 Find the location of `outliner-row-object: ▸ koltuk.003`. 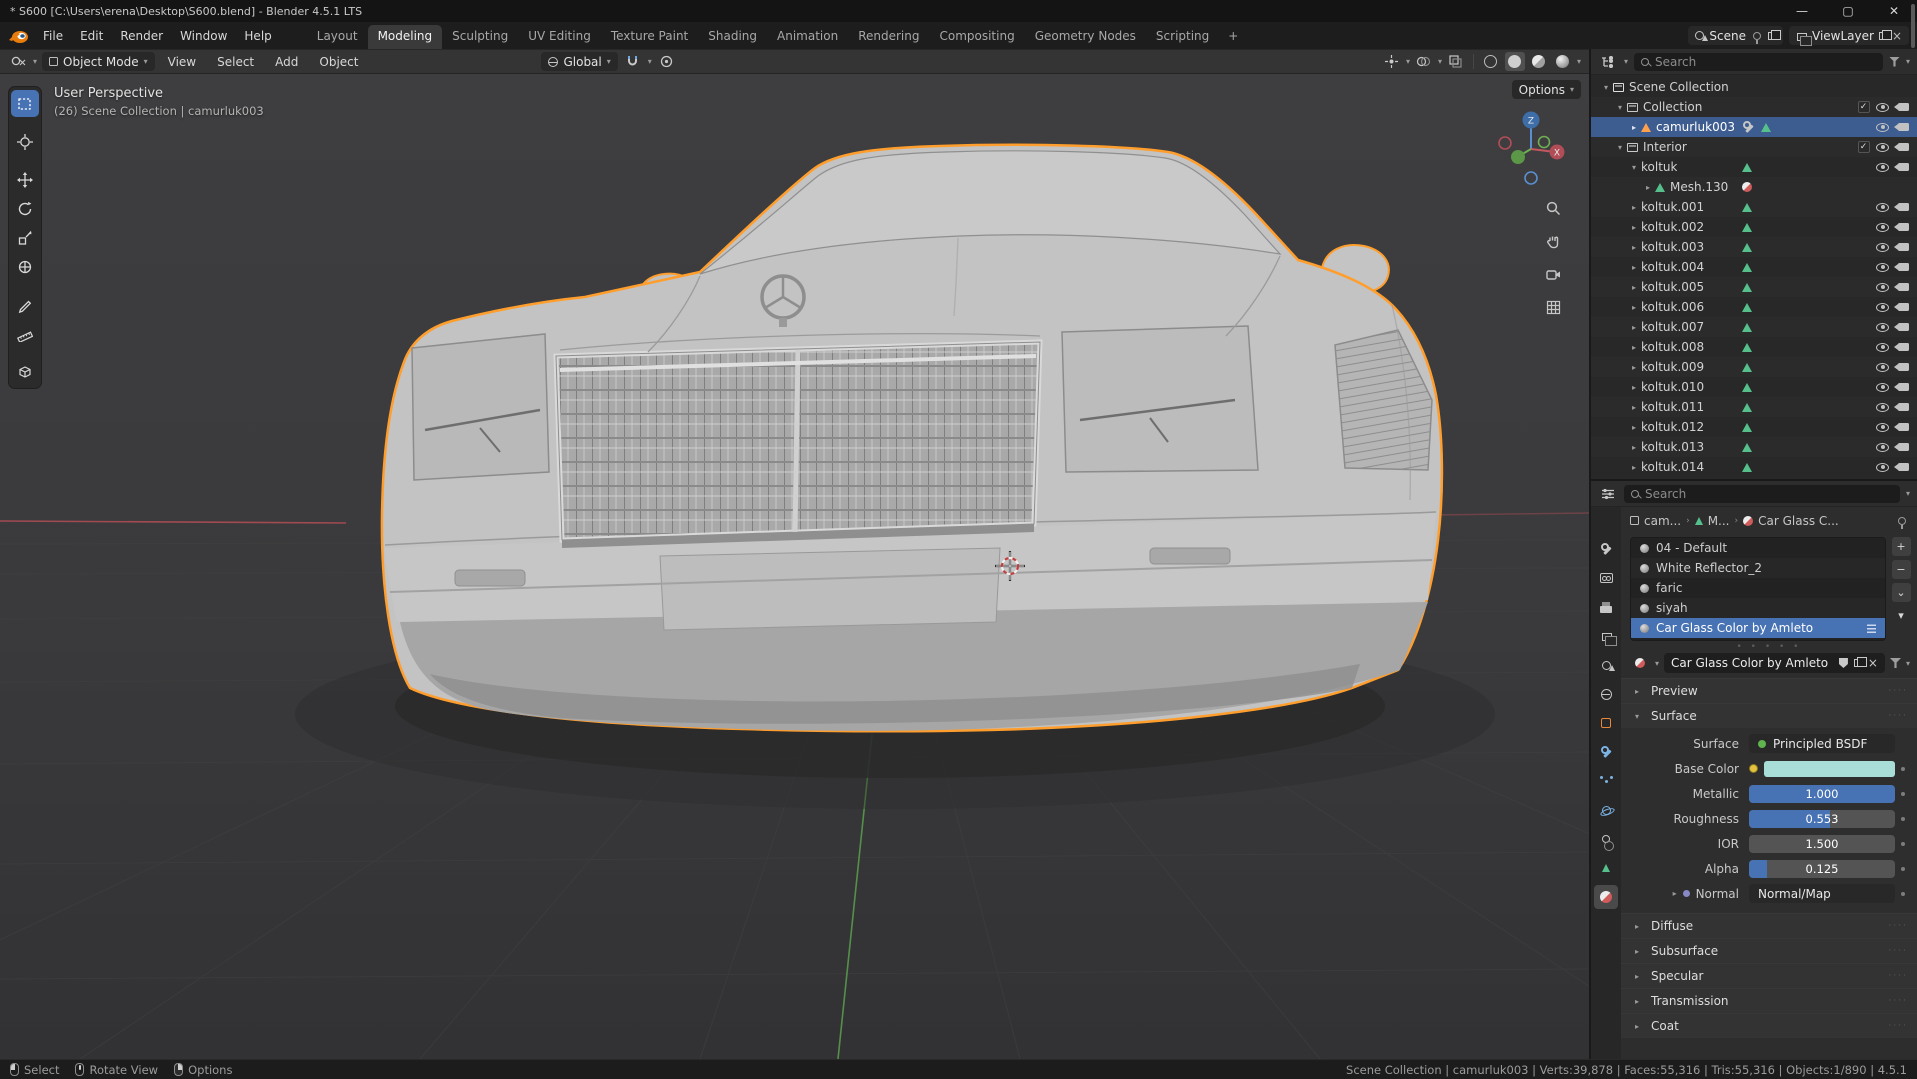

outliner-row-object: ▸ koltuk.003 is located at coordinates (1754, 247).